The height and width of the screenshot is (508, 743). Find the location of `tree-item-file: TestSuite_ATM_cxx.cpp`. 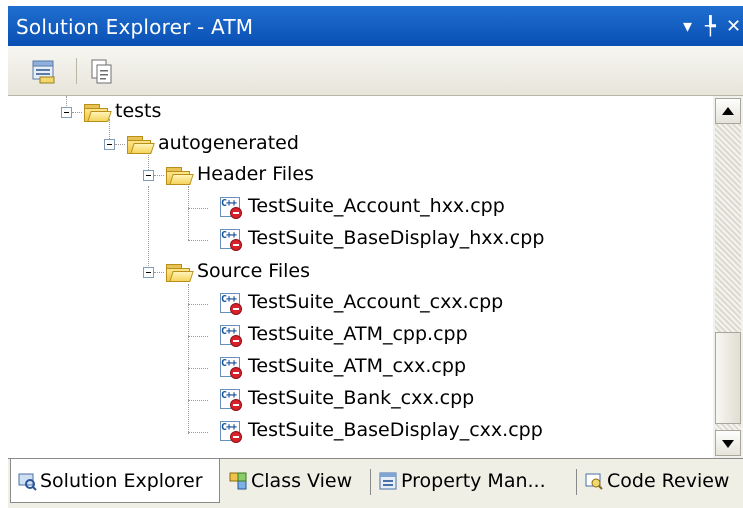

tree-item-file: TestSuite_ATM_cxx.cpp is located at coordinates (357, 366).